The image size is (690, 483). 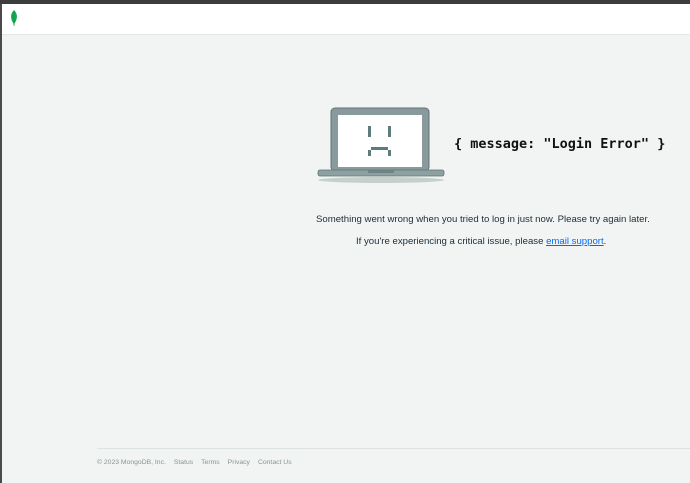 What do you see at coordinates (14, 18) in the screenshot?
I see `mongodb-leaf-icon` at bounding box center [14, 18].